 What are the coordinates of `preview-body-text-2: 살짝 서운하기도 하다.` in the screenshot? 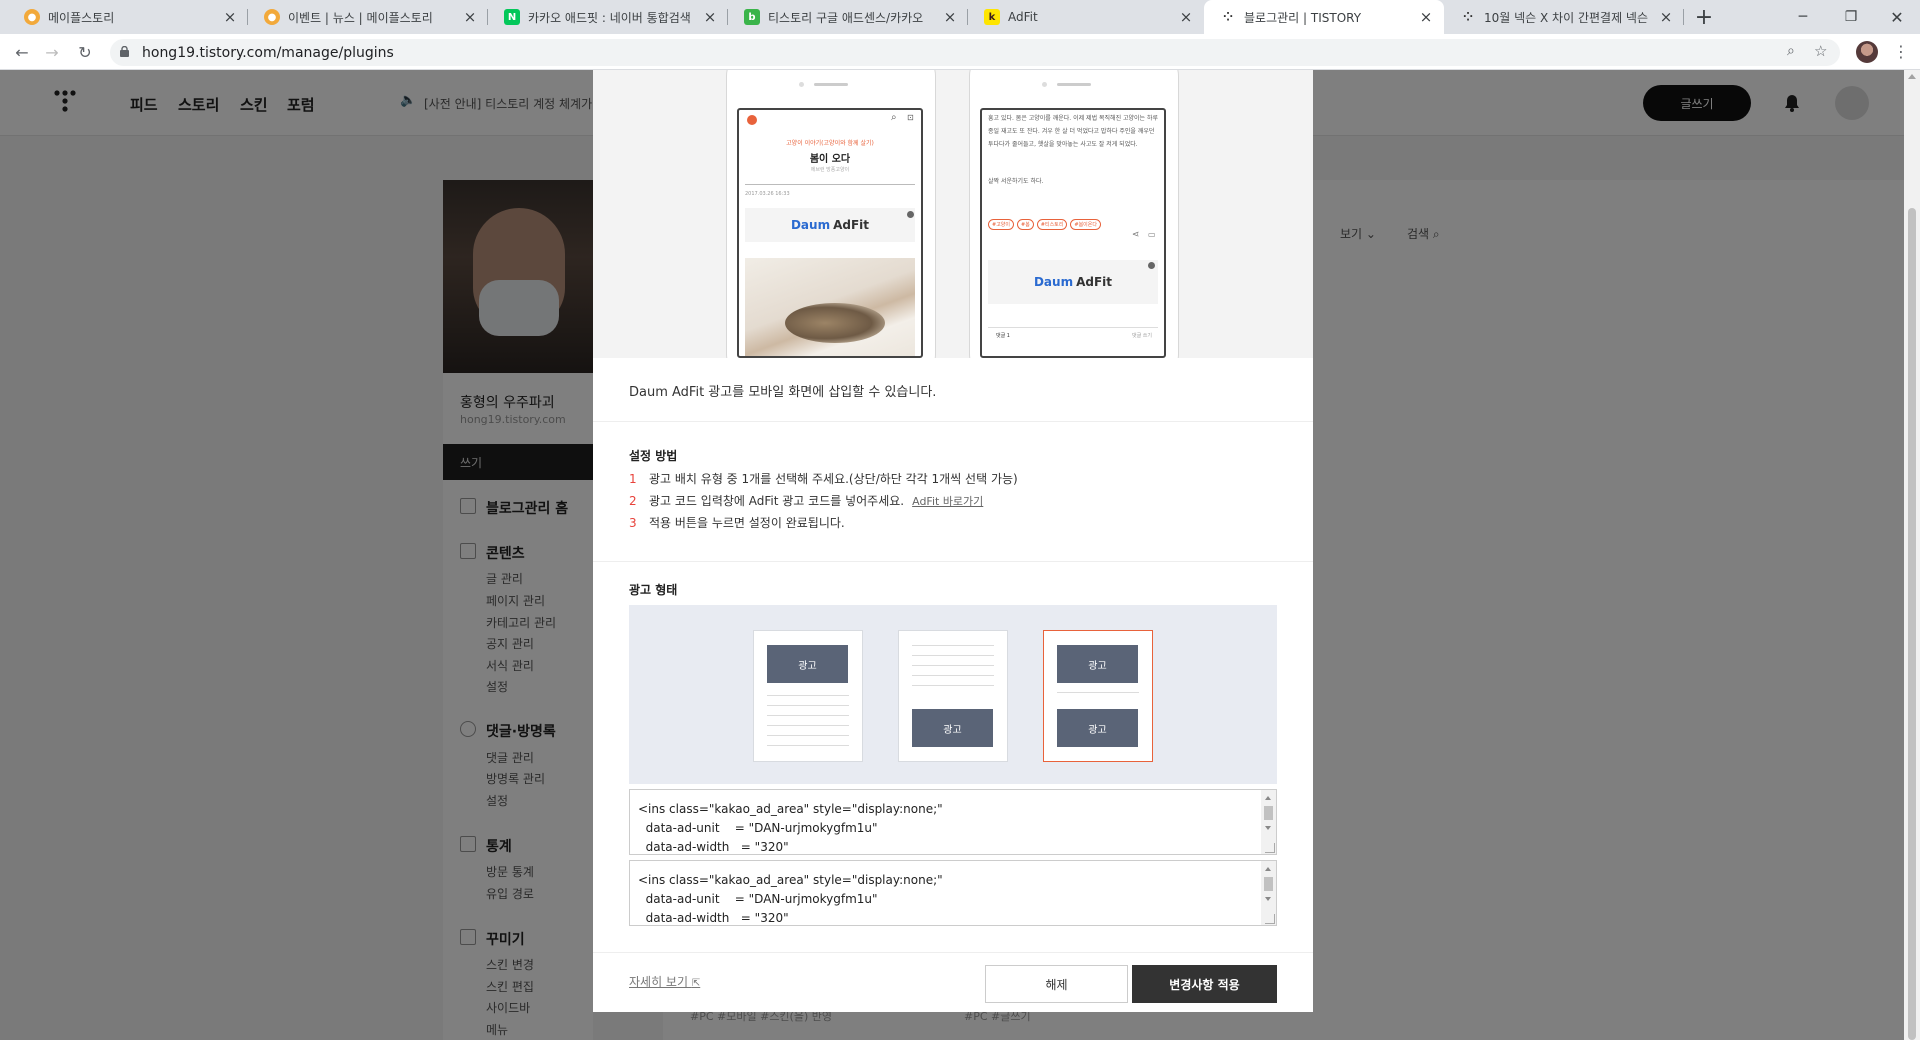 It's located at (1016, 181).